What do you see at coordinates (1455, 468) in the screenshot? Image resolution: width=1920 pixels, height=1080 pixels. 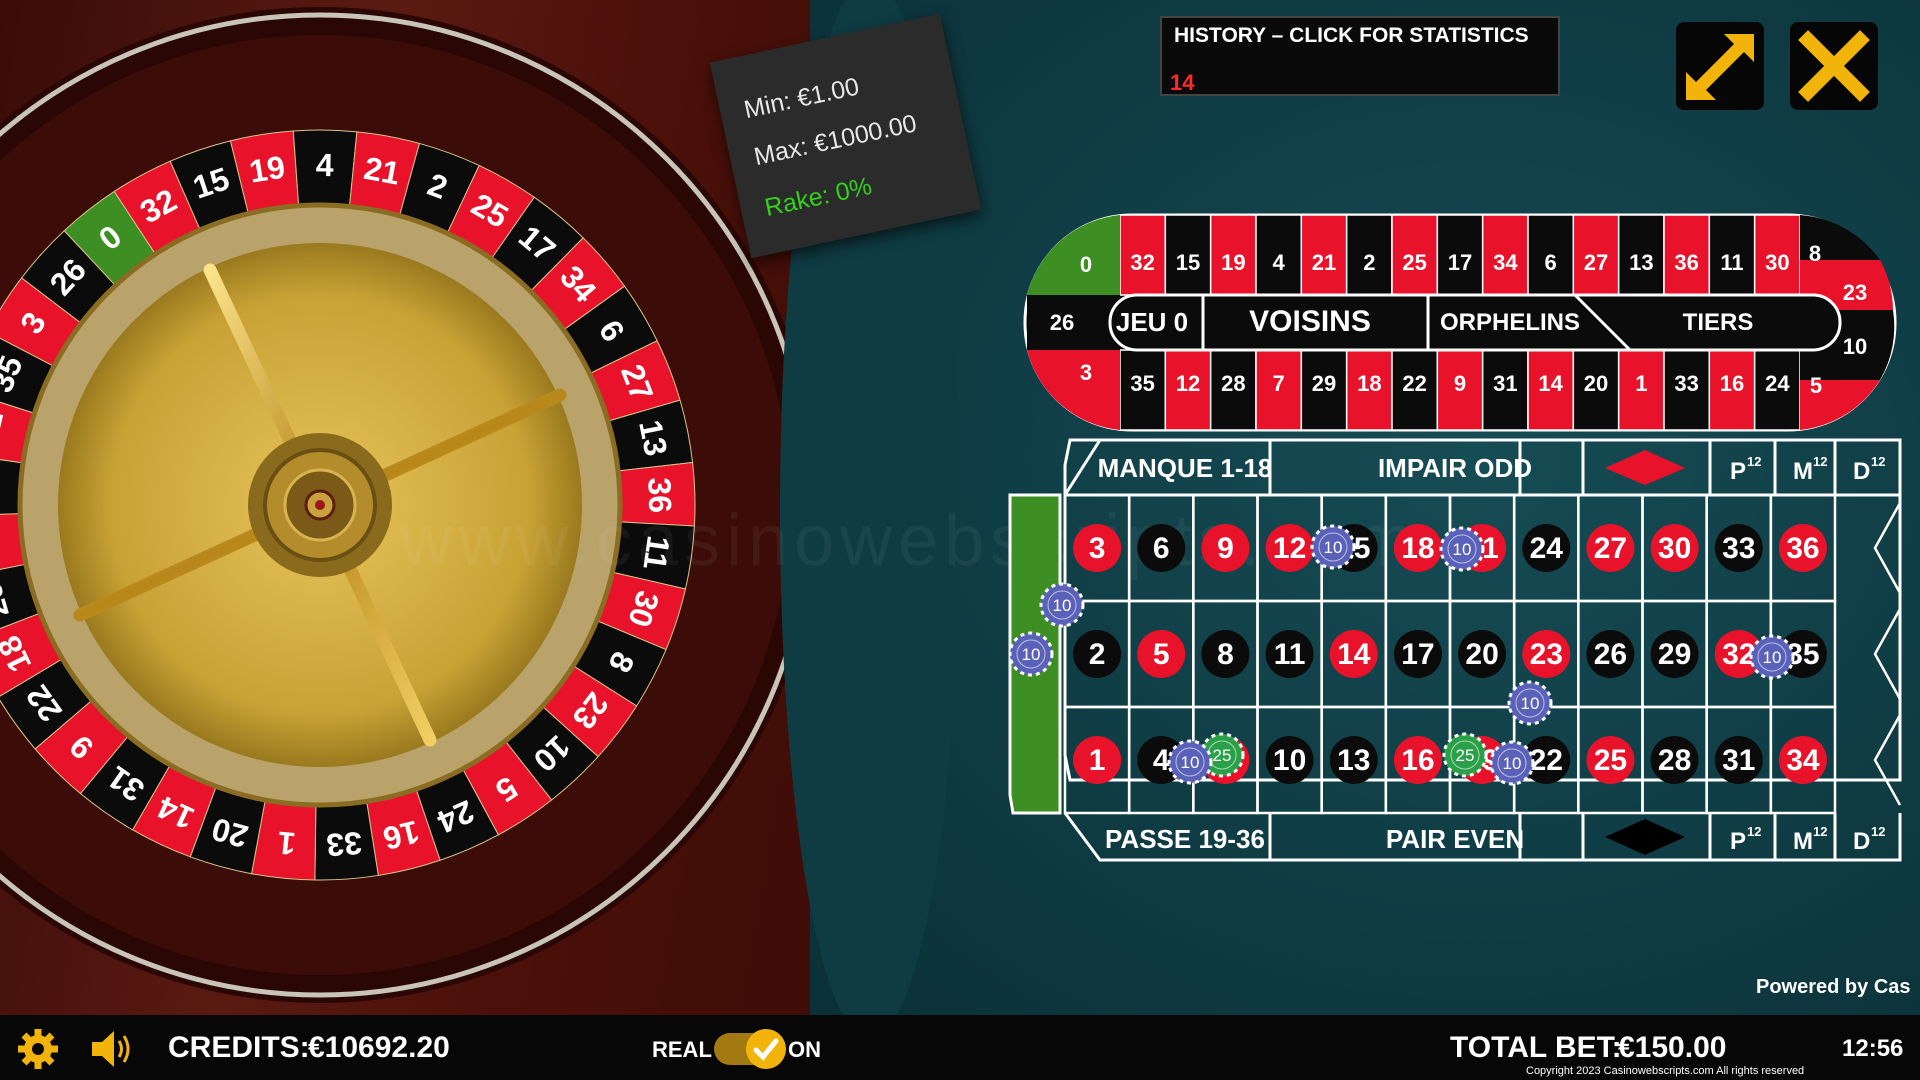 I see `bet-odd: IMPAIR ODD` at bounding box center [1455, 468].